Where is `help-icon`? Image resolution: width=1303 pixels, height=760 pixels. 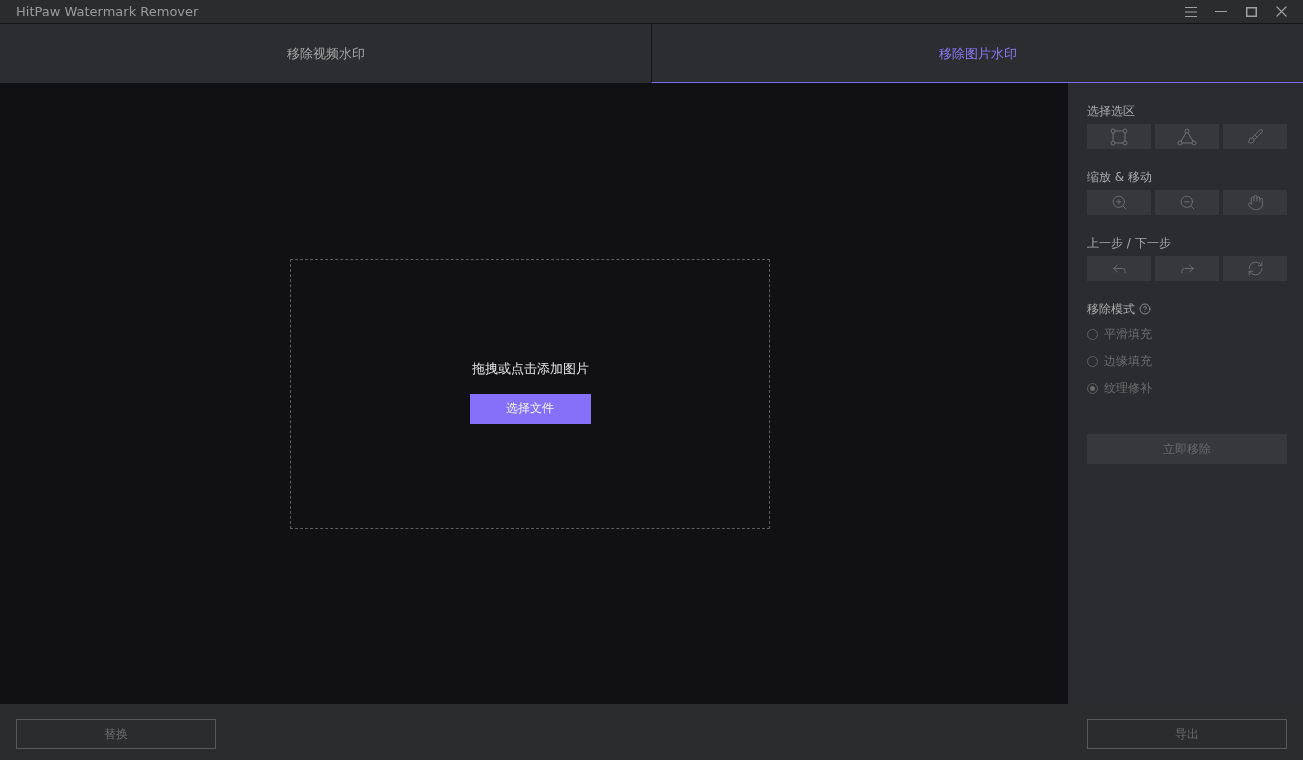
help-icon is located at coordinates (1145, 309).